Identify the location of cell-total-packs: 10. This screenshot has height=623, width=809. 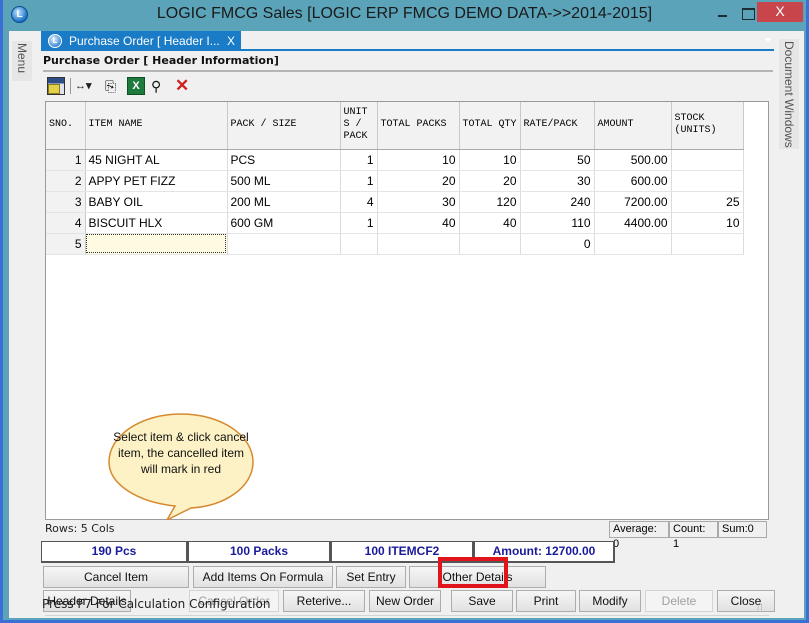
(418, 160).